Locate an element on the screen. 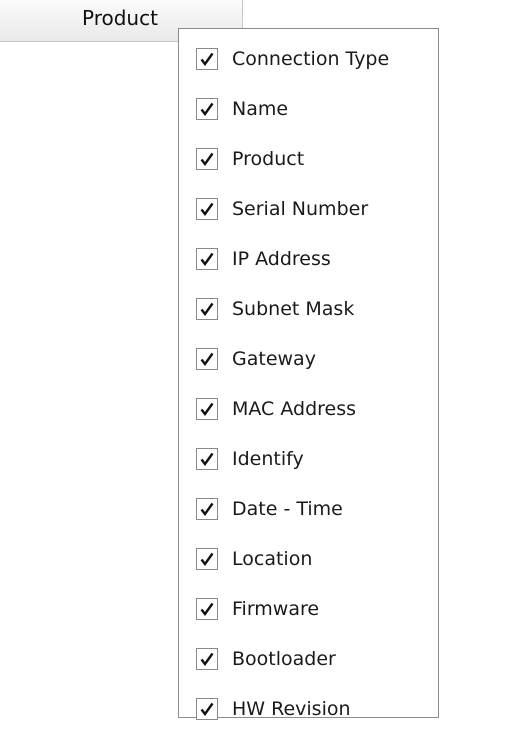 Image resolution: width=529 pixels, height=734 pixels. menu-item-label: Identify is located at coordinates (268, 459).